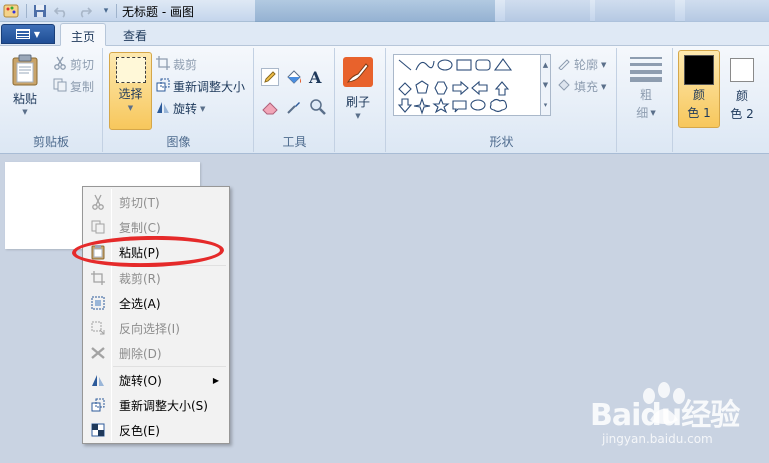  I want to click on menu-item-delete: 删除(D), so click(156, 353).